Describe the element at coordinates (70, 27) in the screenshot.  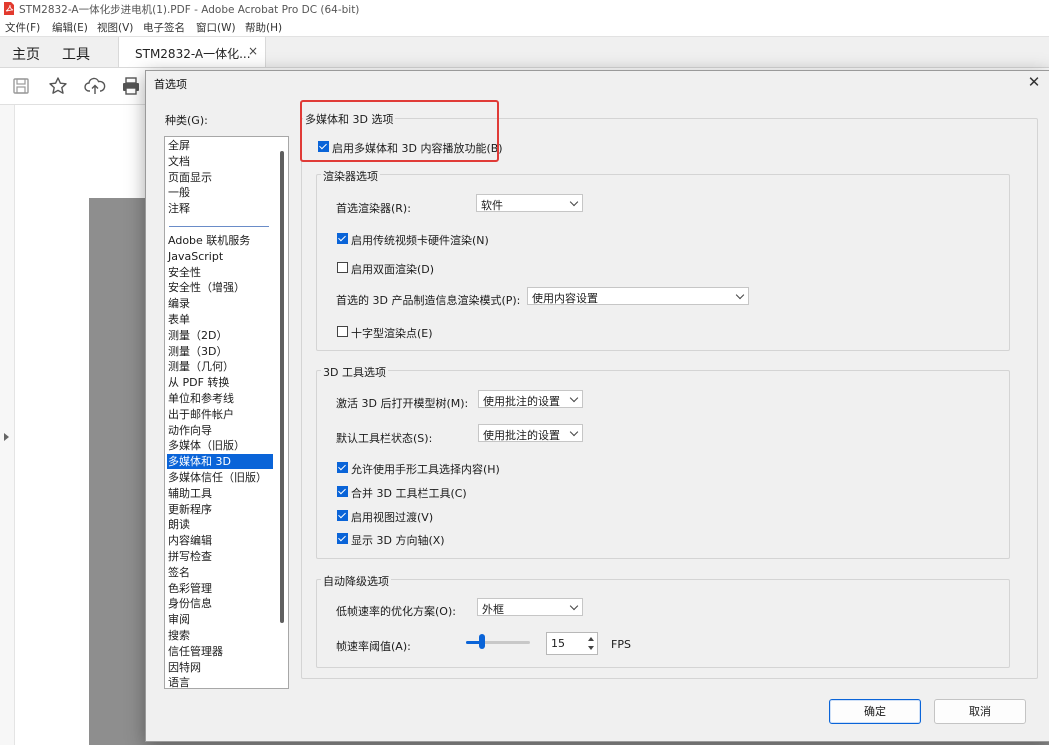
I see `menu-edit: 编辑(E)` at that location.